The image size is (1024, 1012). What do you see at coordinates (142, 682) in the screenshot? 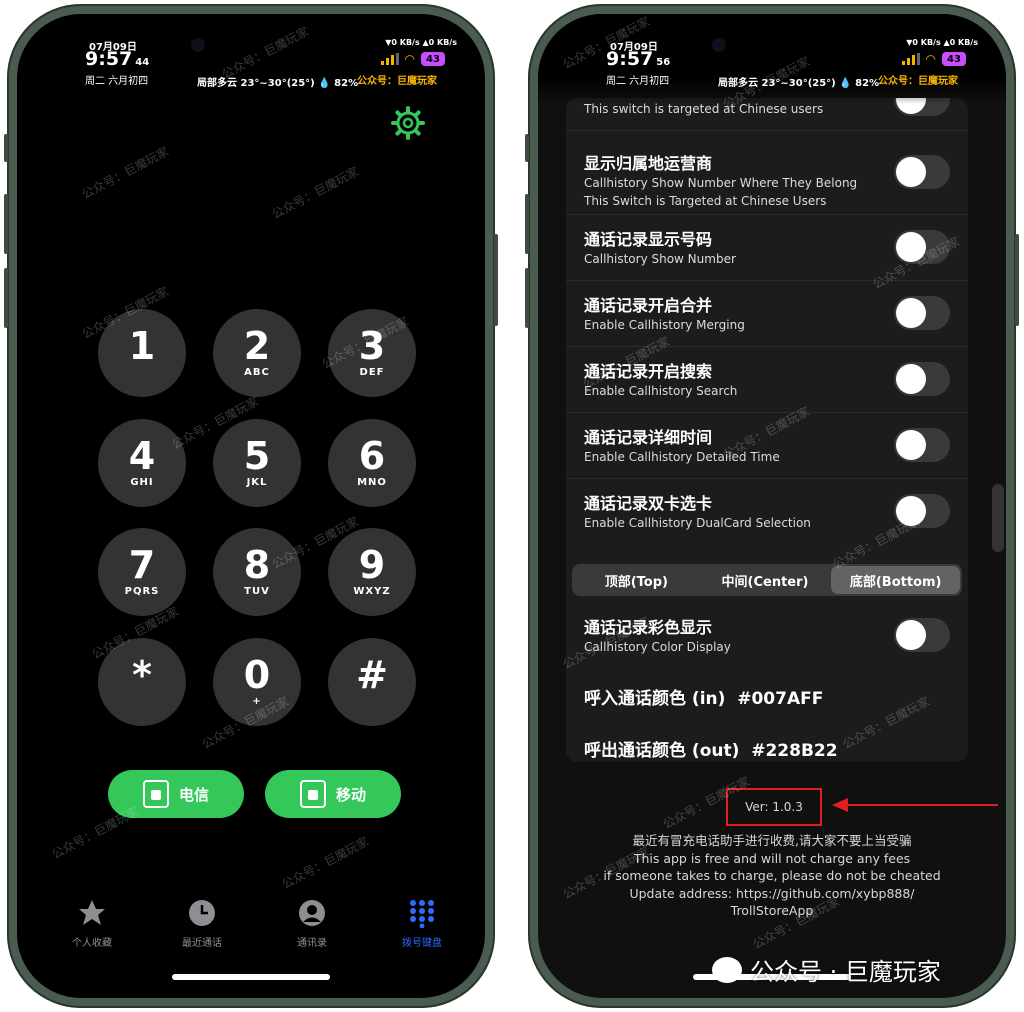
I see `key-star: *` at bounding box center [142, 682].